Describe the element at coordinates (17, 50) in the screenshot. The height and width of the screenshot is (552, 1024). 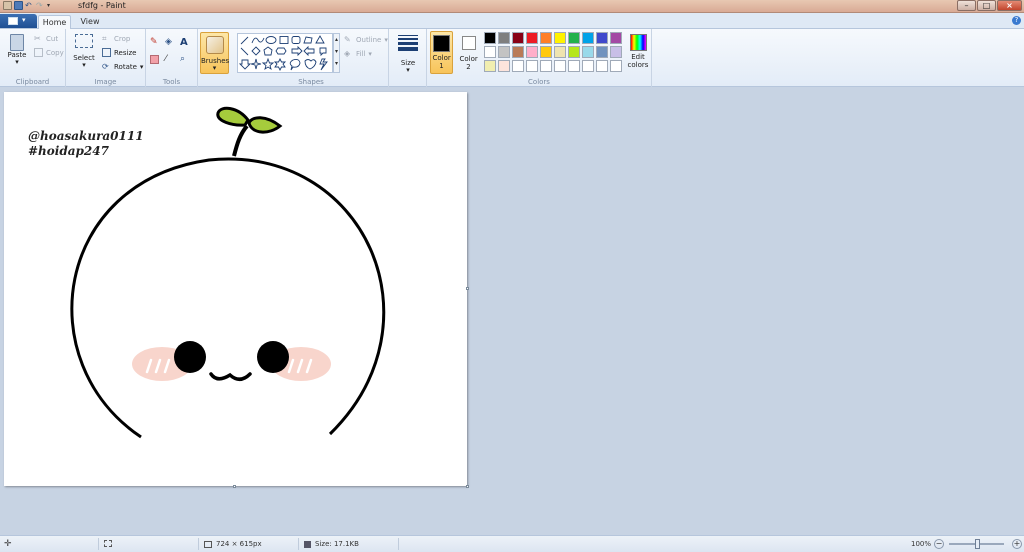
I see `paste-button: Paste ▾` at that location.